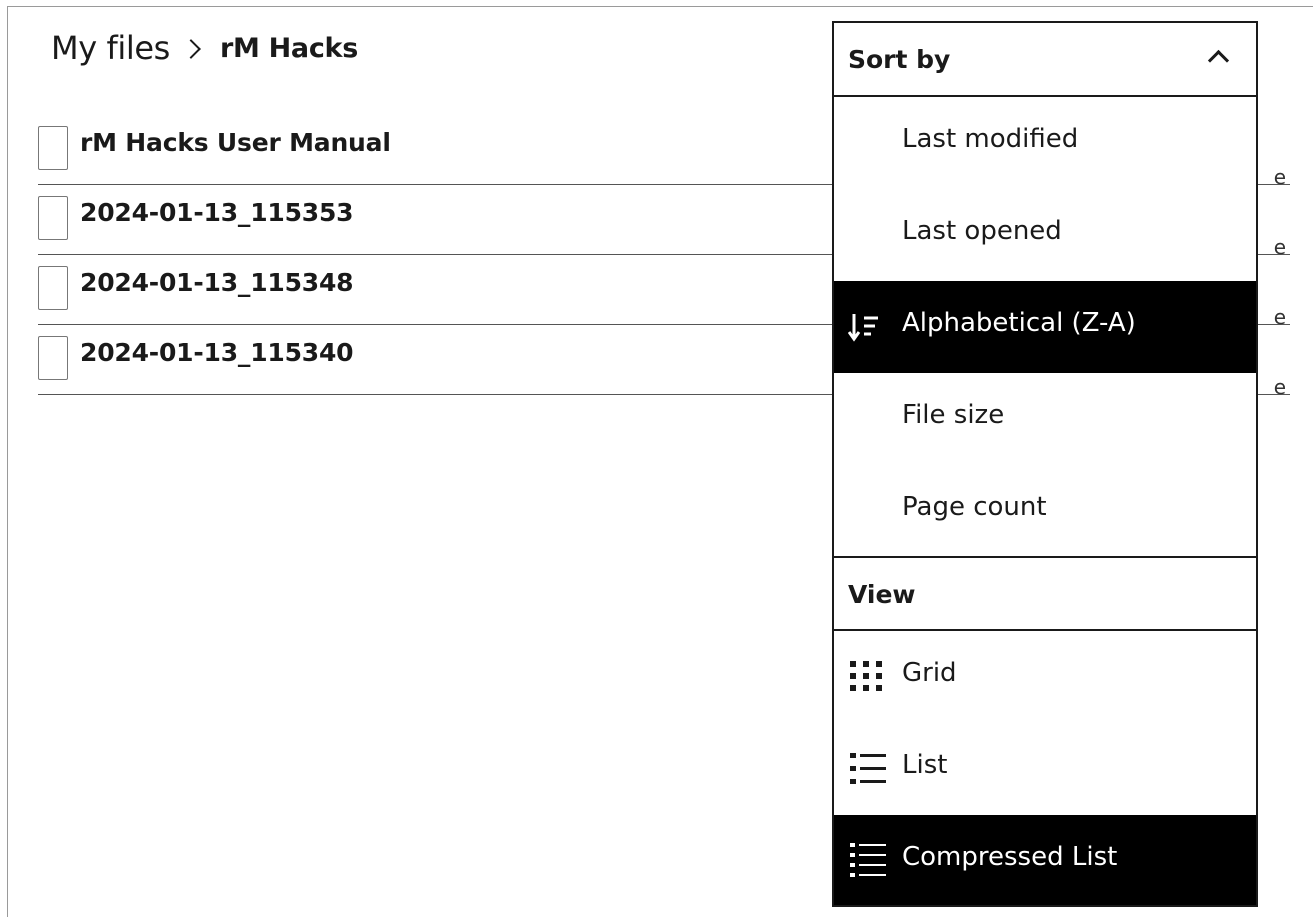 Image resolution: width=1314 pixels, height=917 pixels. I want to click on view-header: View, so click(1045, 595).